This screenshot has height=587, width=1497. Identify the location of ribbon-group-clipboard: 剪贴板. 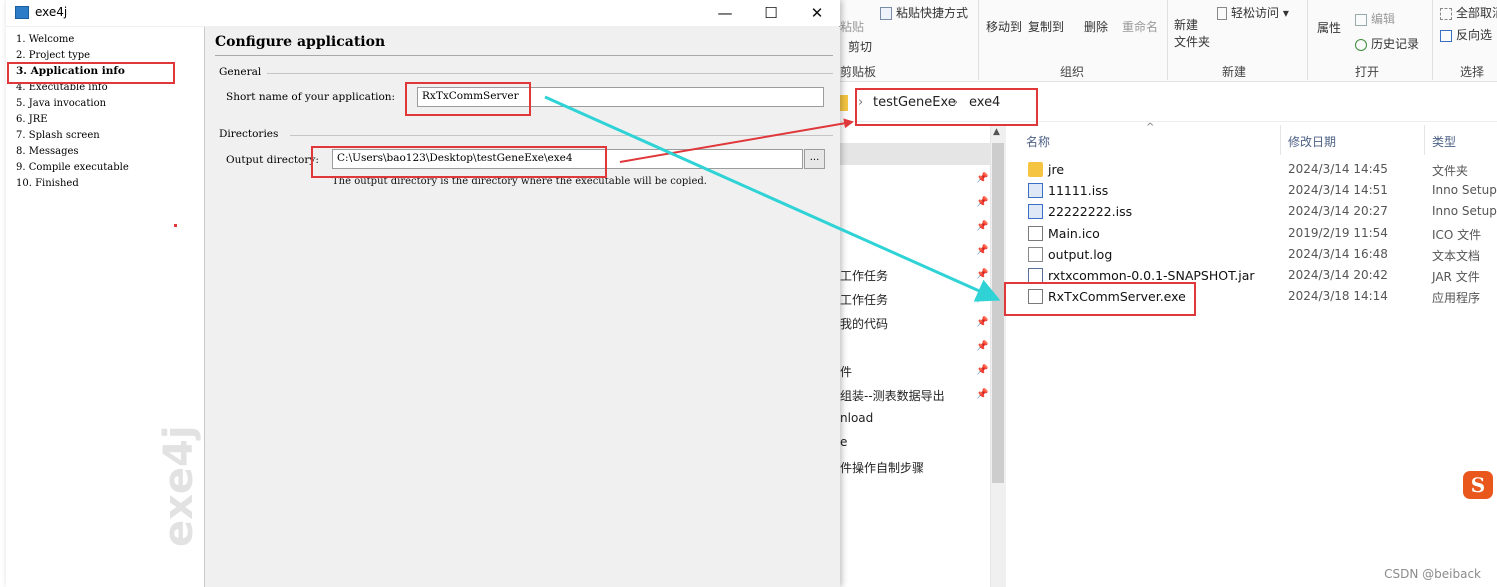
(858, 72).